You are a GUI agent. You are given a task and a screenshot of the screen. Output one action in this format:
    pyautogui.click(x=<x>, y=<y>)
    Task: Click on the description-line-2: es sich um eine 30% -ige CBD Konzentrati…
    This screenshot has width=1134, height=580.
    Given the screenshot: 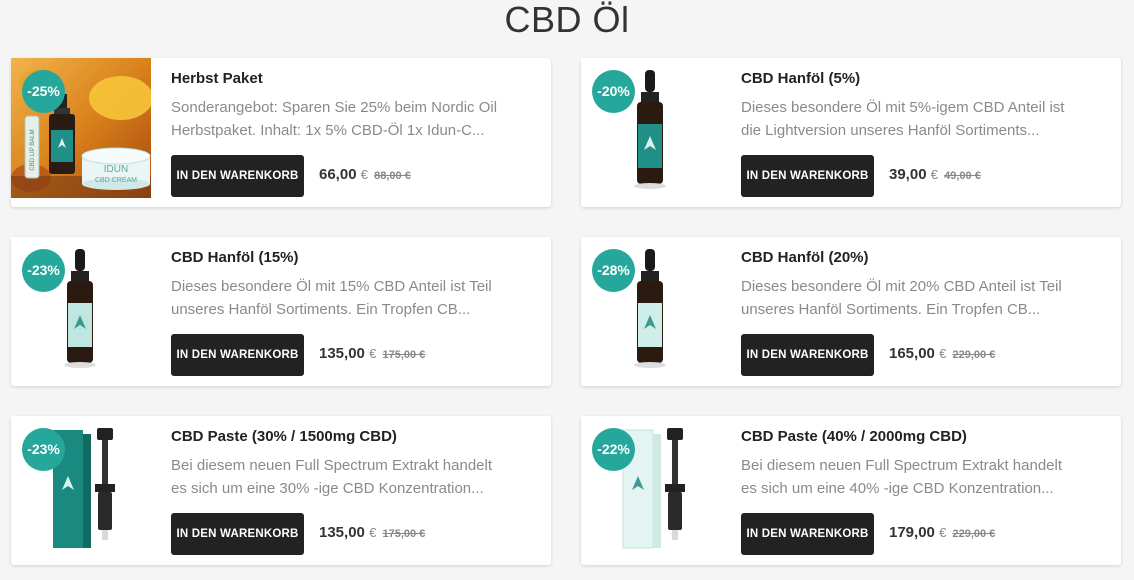 What is the action you would take?
    pyautogui.click(x=327, y=488)
    